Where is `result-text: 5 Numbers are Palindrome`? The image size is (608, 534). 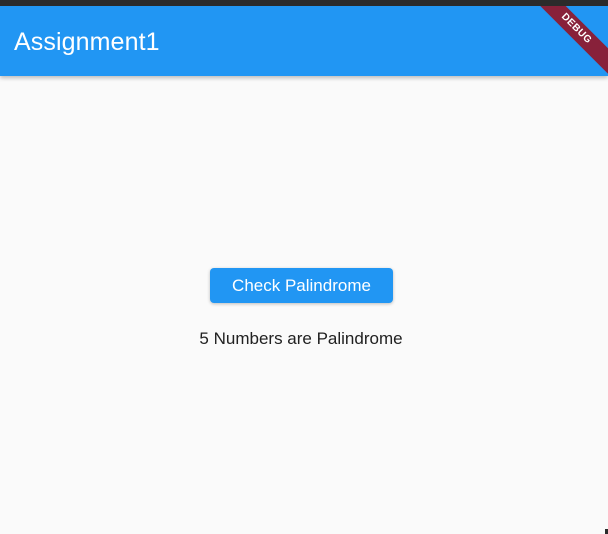 result-text: 5 Numbers are Palindrome is located at coordinates (301, 338).